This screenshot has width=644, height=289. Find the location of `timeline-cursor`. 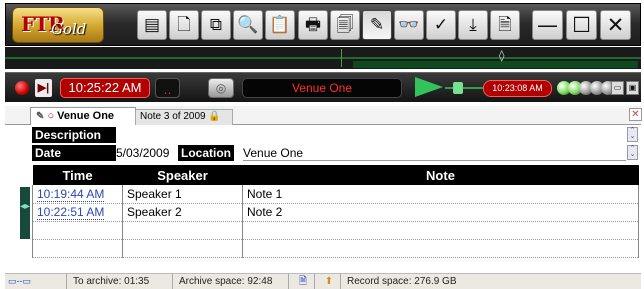

timeline-cursor is located at coordinates (341, 58).